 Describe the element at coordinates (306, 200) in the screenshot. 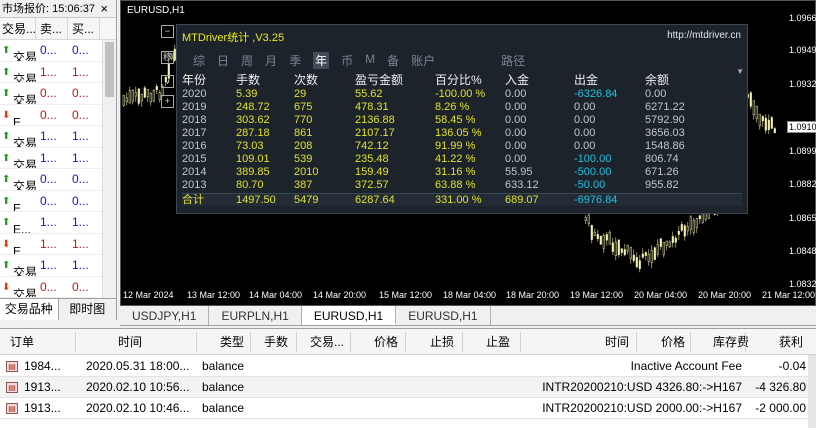

I see `stats-cell: 5479` at that location.